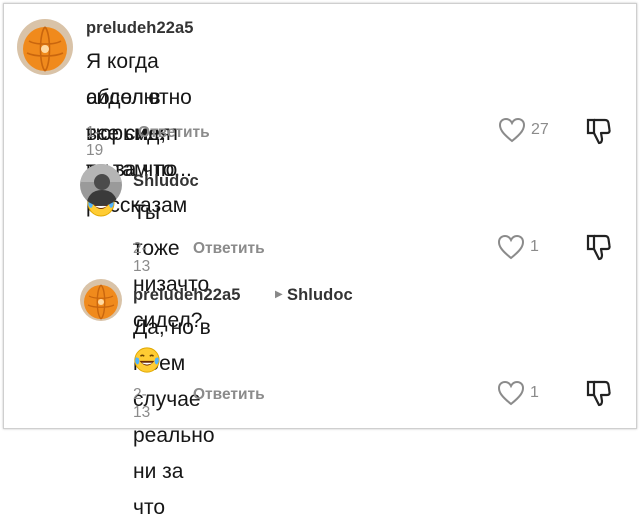 This screenshot has height=526, width=640. I want to click on reply-arrow-icon: ▶, so click(279, 294).